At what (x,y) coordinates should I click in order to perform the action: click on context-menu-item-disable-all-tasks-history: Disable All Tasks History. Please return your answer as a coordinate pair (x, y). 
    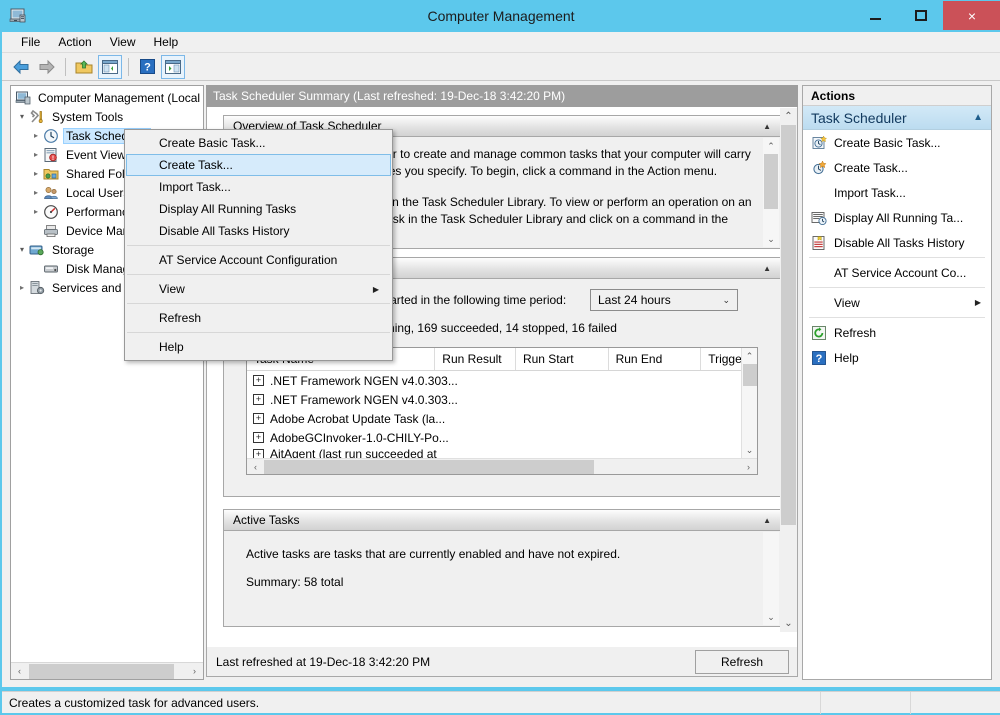
    Looking at the image, I should click on (258, 231).